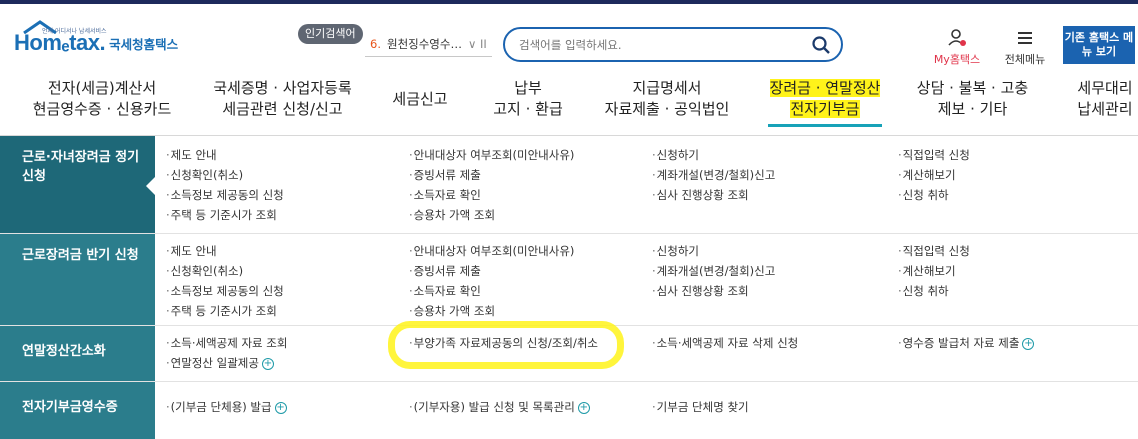 Image resolution: width=1138 pixels, height=439 pixels. I want to click on submenu-link-label: (기부금 단체용) 발급, so click(221, 407).